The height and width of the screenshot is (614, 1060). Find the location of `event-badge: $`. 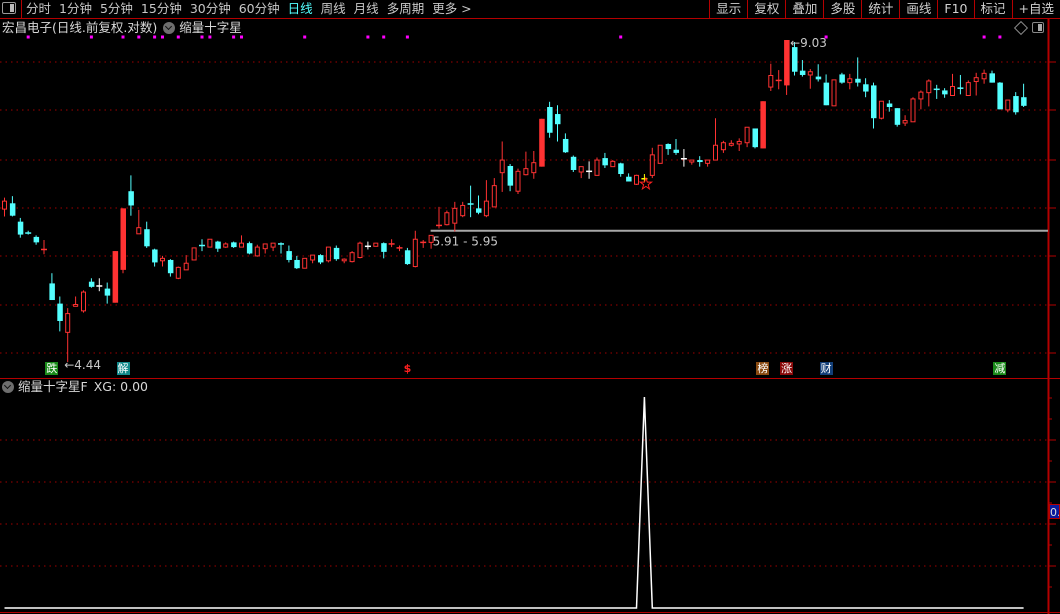

event-badge: $ is located at coordinates (407, 368).